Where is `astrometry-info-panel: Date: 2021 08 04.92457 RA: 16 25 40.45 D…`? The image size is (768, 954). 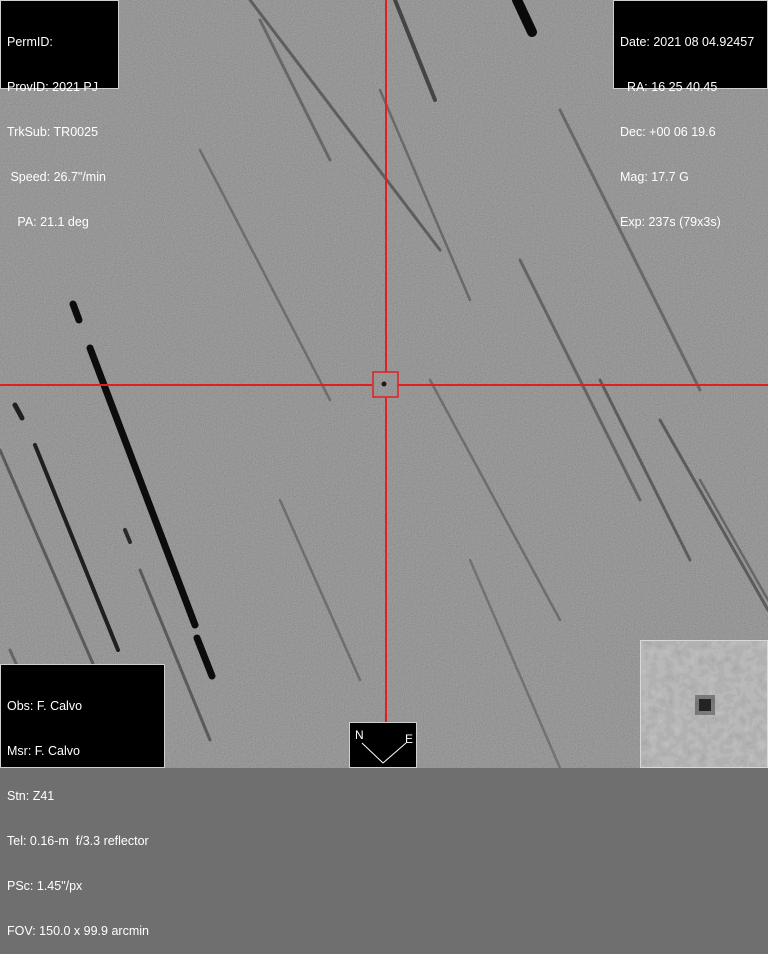 astrometry-info-panel: Date: 2021 08 04.92457 RA: 16 25 40.45 D… is located at coordinates (690, 114).